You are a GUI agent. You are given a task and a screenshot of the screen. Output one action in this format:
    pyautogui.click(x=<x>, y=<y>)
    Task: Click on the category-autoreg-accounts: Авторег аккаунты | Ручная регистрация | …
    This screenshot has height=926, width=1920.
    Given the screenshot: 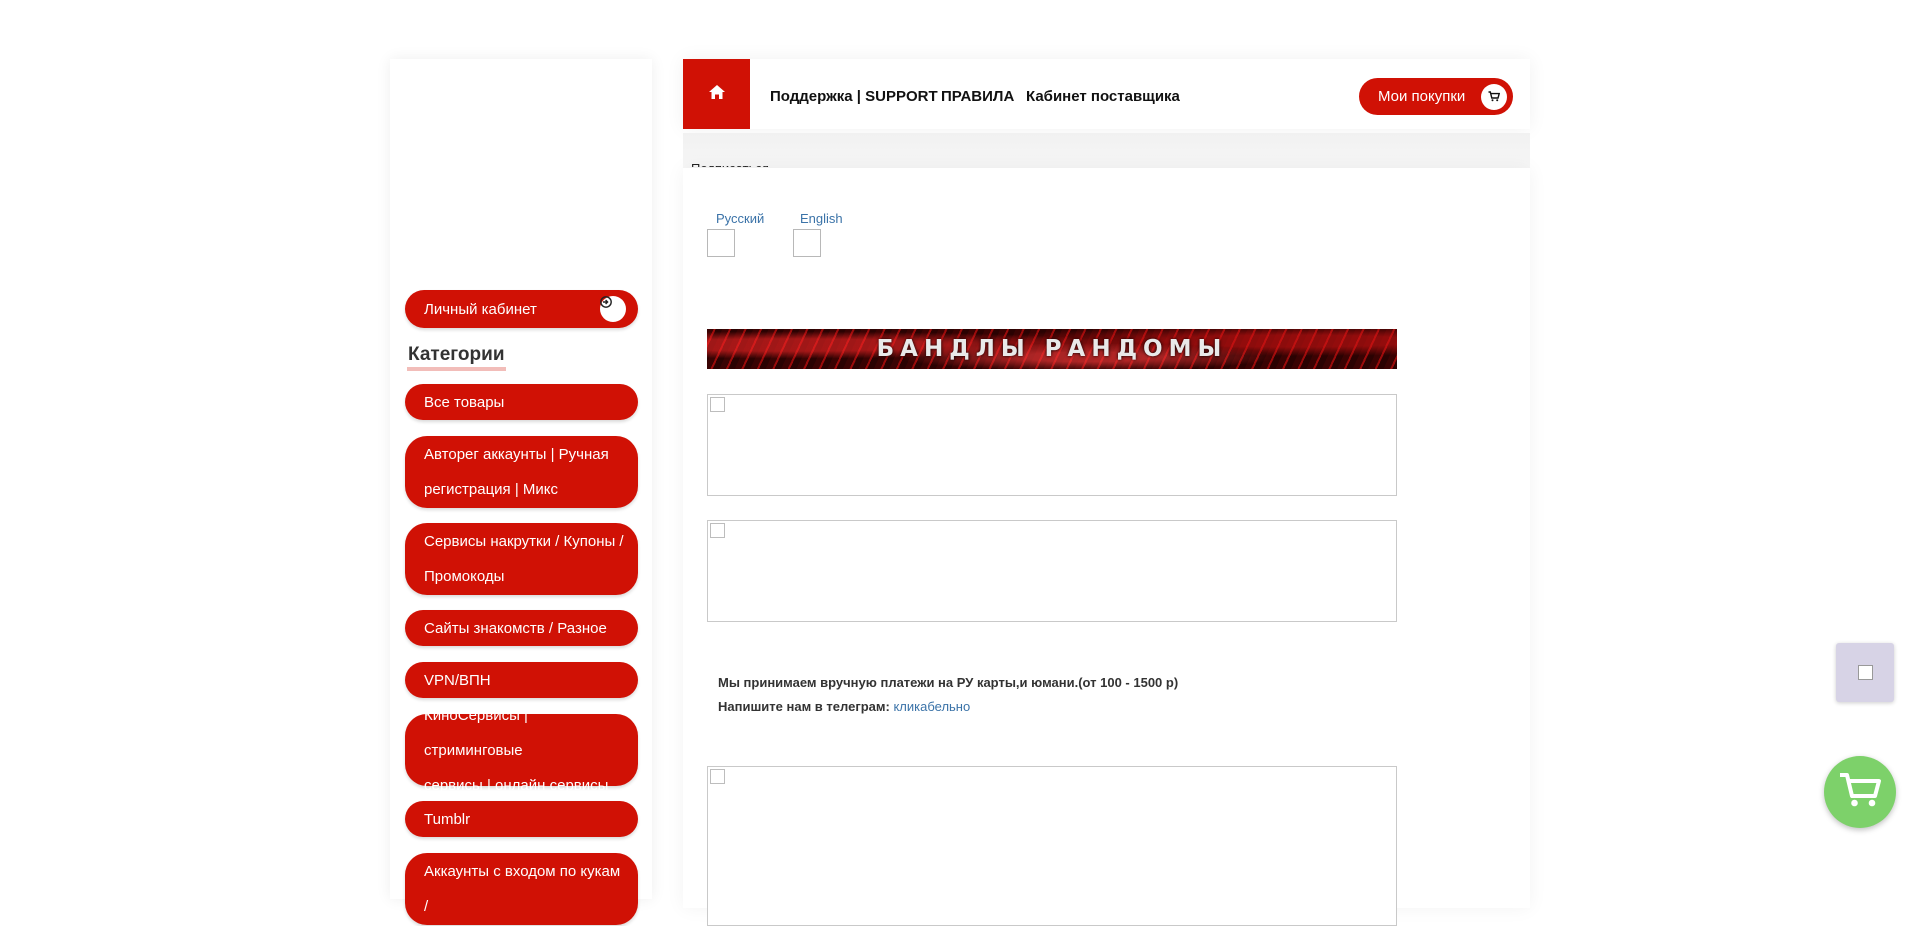 What is the action you would take?
    pyautogui.click(x=521, y=472)
    